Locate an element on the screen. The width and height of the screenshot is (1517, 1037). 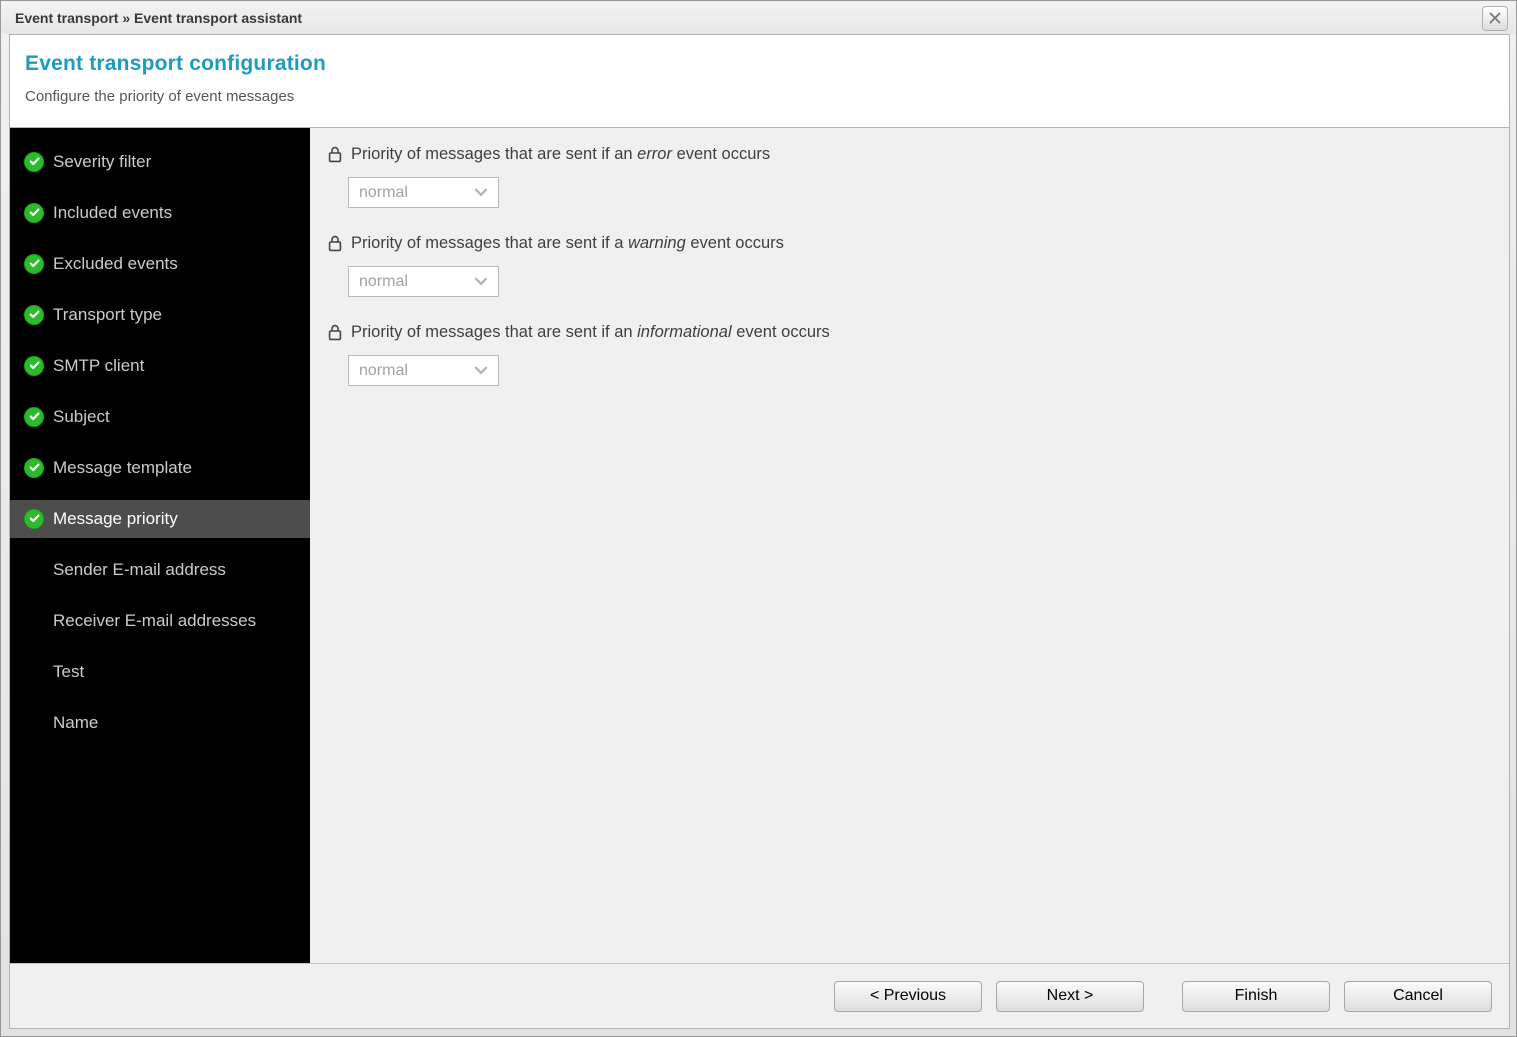
sidebar-item-label: Message template is located at coordinates (122, 467).